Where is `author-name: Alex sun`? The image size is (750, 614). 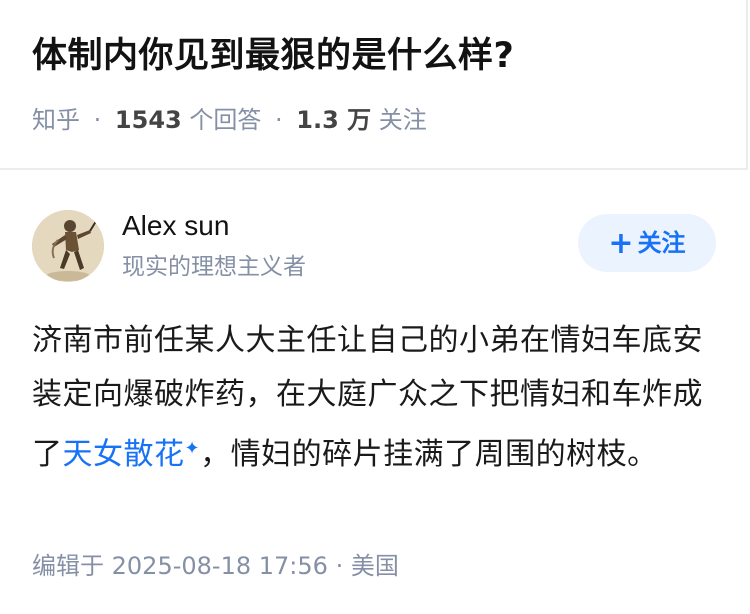 author-name: Alex sun is located at coordinates (175, 226).